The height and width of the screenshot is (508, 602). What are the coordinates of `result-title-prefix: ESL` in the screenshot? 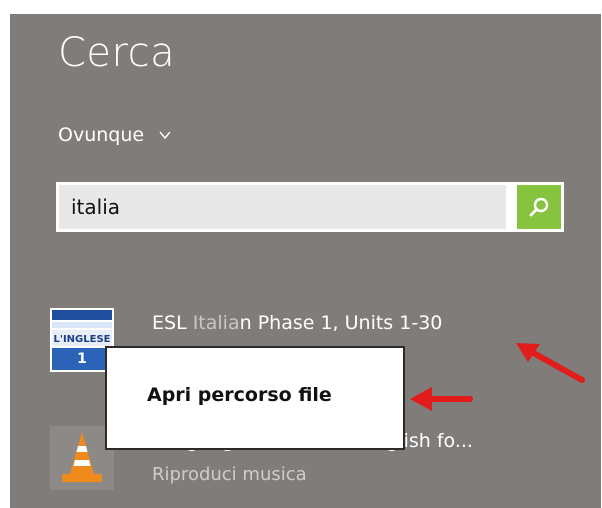 It's located at (172, 323).